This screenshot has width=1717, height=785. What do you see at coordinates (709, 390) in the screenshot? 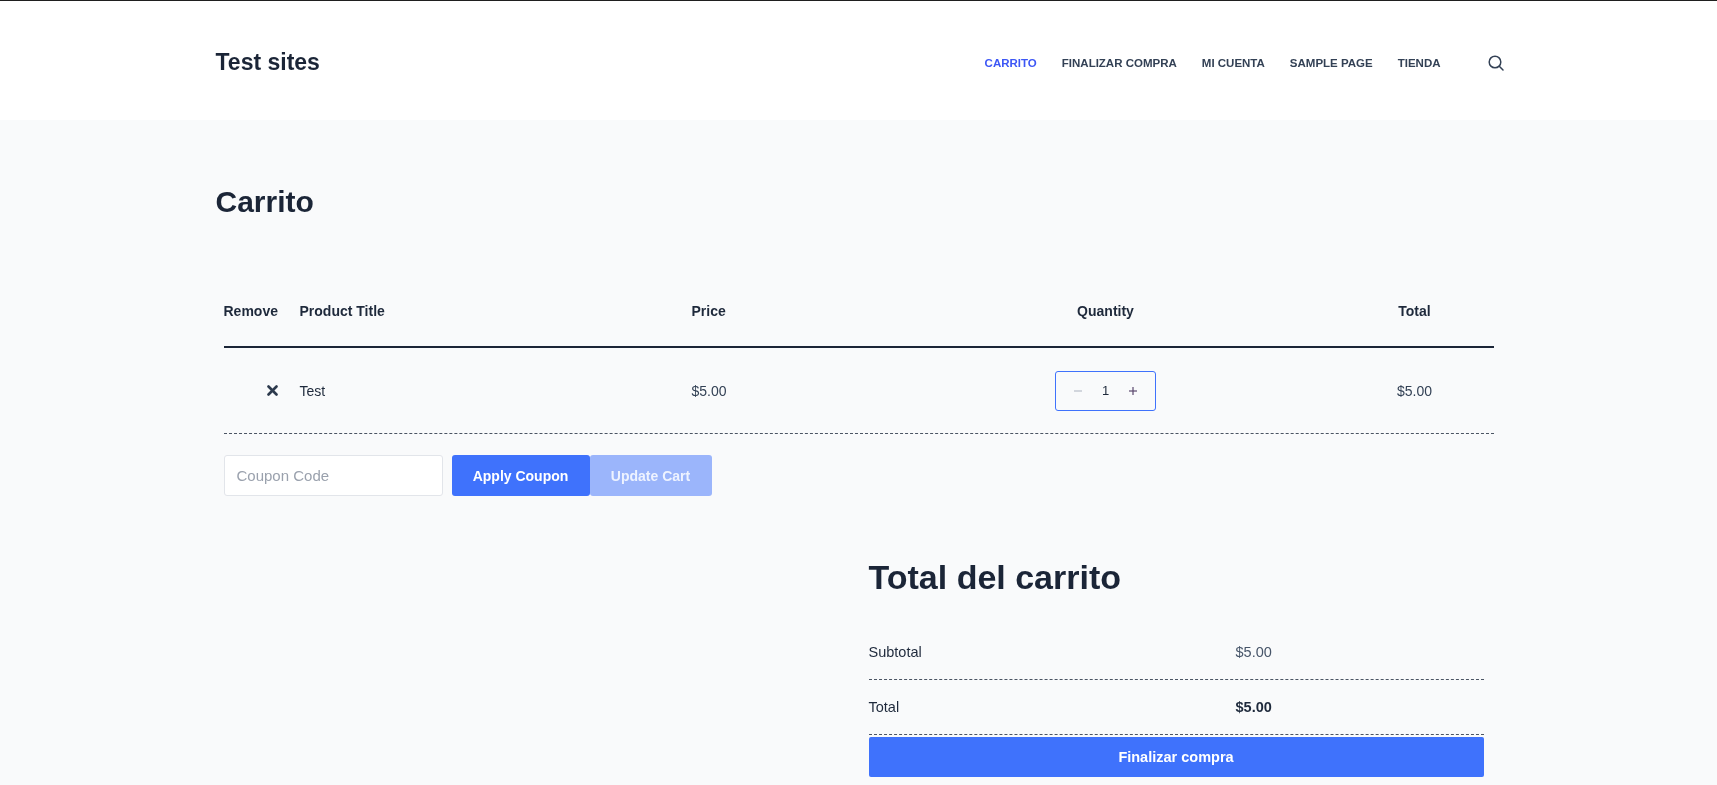
I see `table-cell: $5.00` at bounding box center [709, 390].